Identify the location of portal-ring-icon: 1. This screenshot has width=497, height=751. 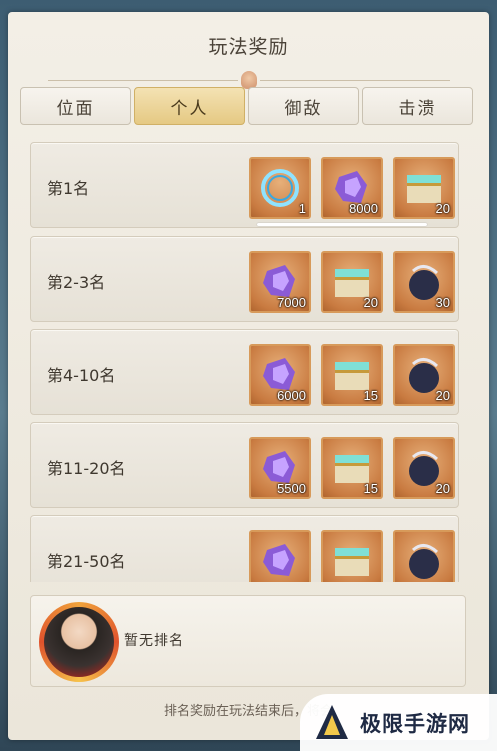
(280, 188).